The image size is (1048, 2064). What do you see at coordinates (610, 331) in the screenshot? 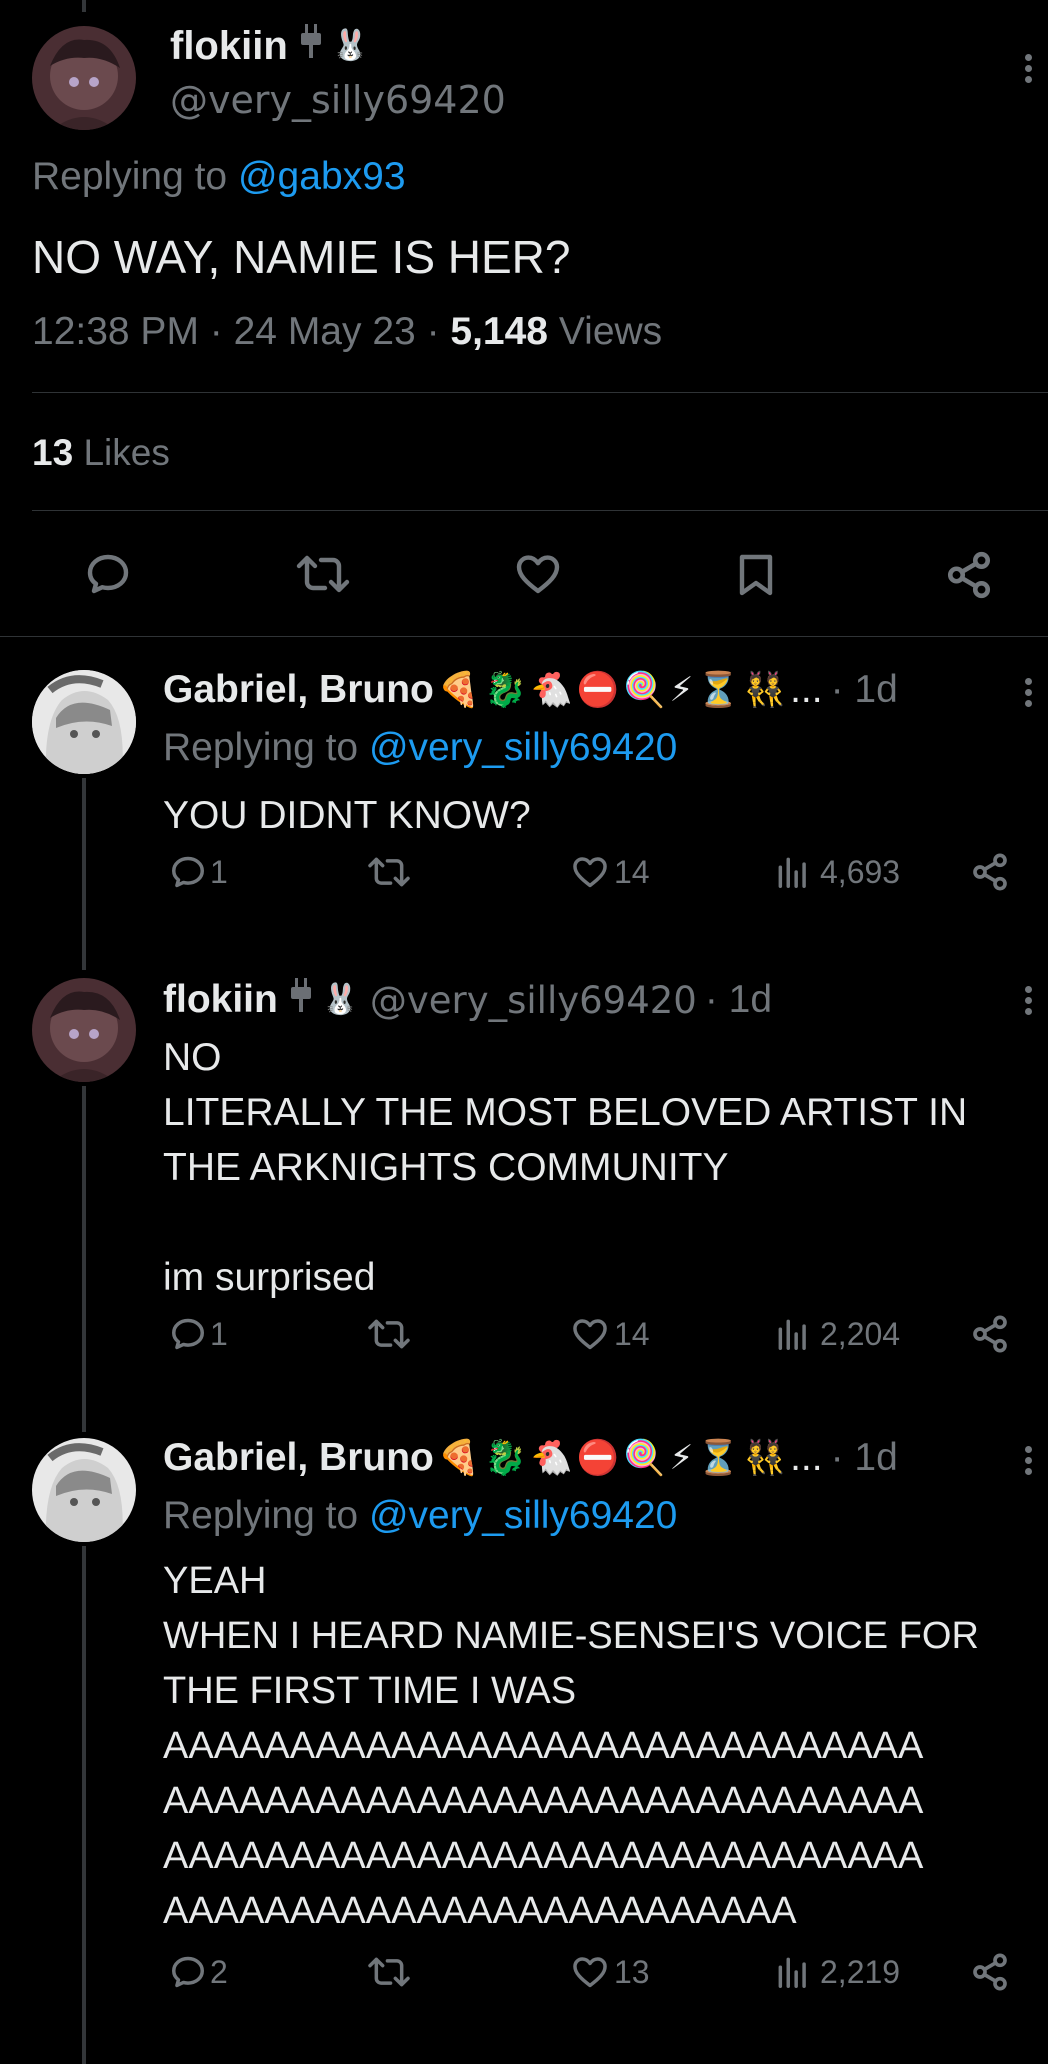
I see `views-label: Views` at bounding box center [610, 331].